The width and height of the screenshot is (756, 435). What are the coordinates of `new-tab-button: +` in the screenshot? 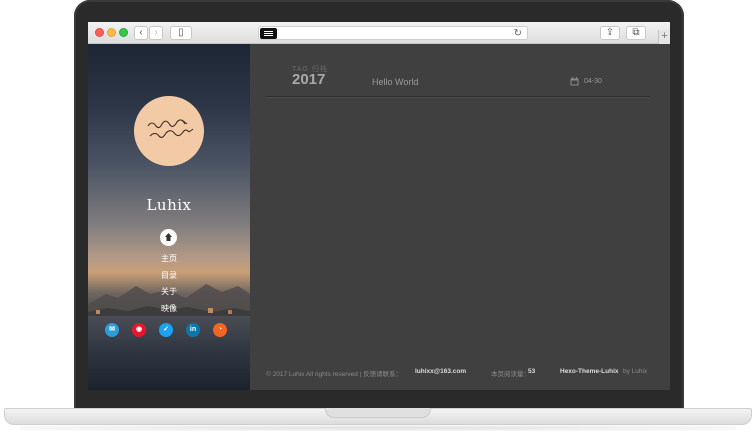 It's located at (664, 37).